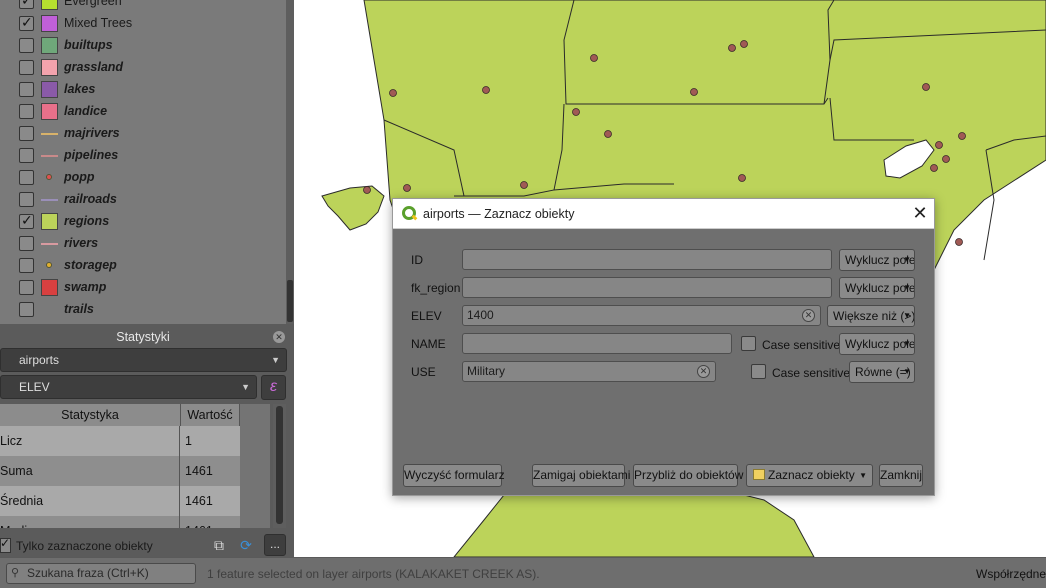  I want to click on statistic-value-cell: 1461, so click(199, 501).